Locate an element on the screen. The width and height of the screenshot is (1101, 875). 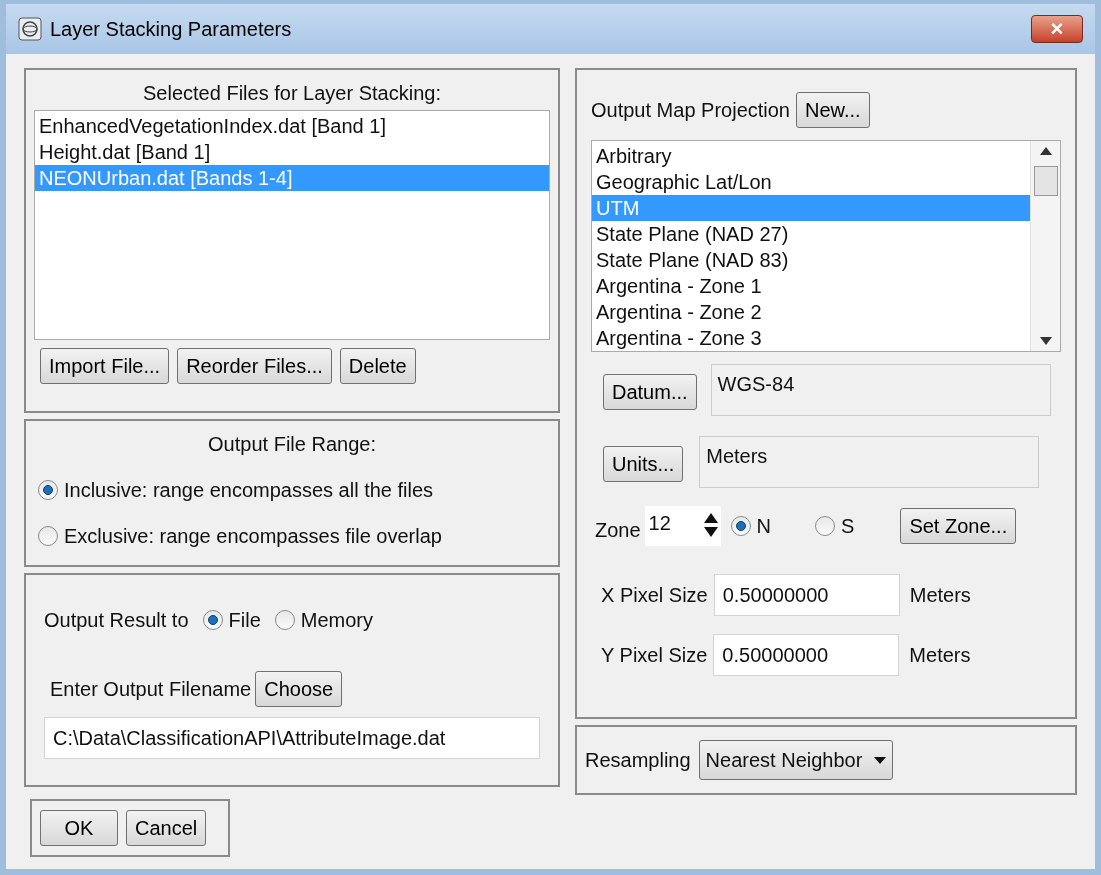
file-item: EnhancedVegetationIndex.dat [Band 1] is located at coordinates (292, 126).